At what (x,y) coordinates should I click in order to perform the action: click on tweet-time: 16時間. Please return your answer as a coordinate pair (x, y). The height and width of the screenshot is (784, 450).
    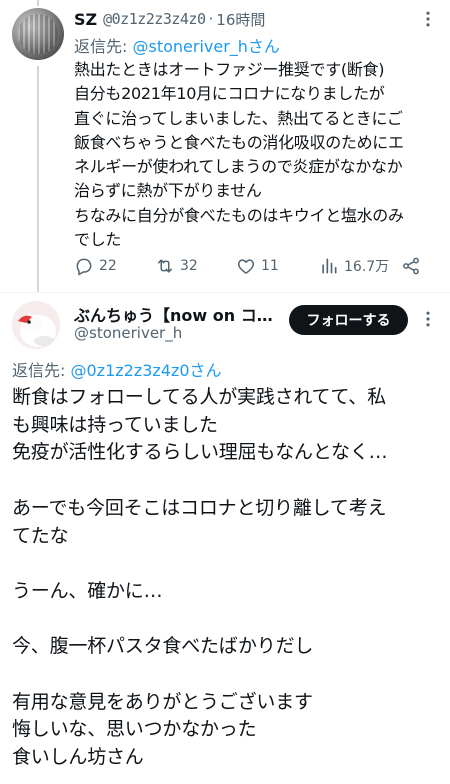
    Looking at the image, I should click on (240, 19).